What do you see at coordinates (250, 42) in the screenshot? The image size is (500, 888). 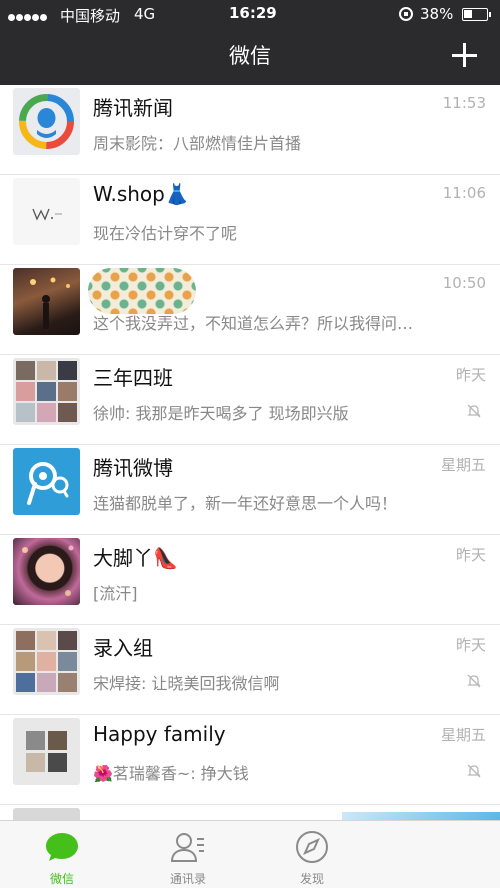 I see `top-bar: 中国移动 4G 16:29 38% 微信` at bounding box center [250, 42].